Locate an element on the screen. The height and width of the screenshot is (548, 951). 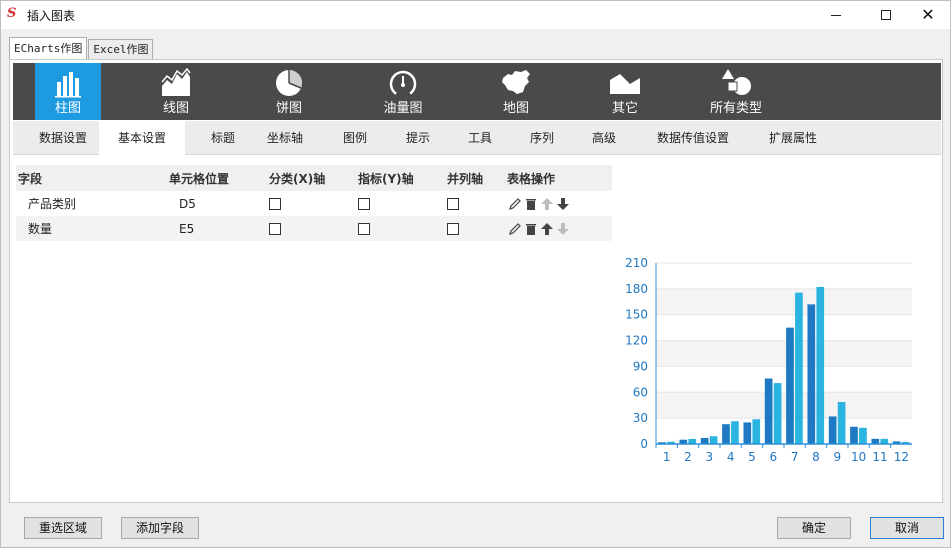
chart-type-pie: 饼图 is located at coordinates (289, 91).